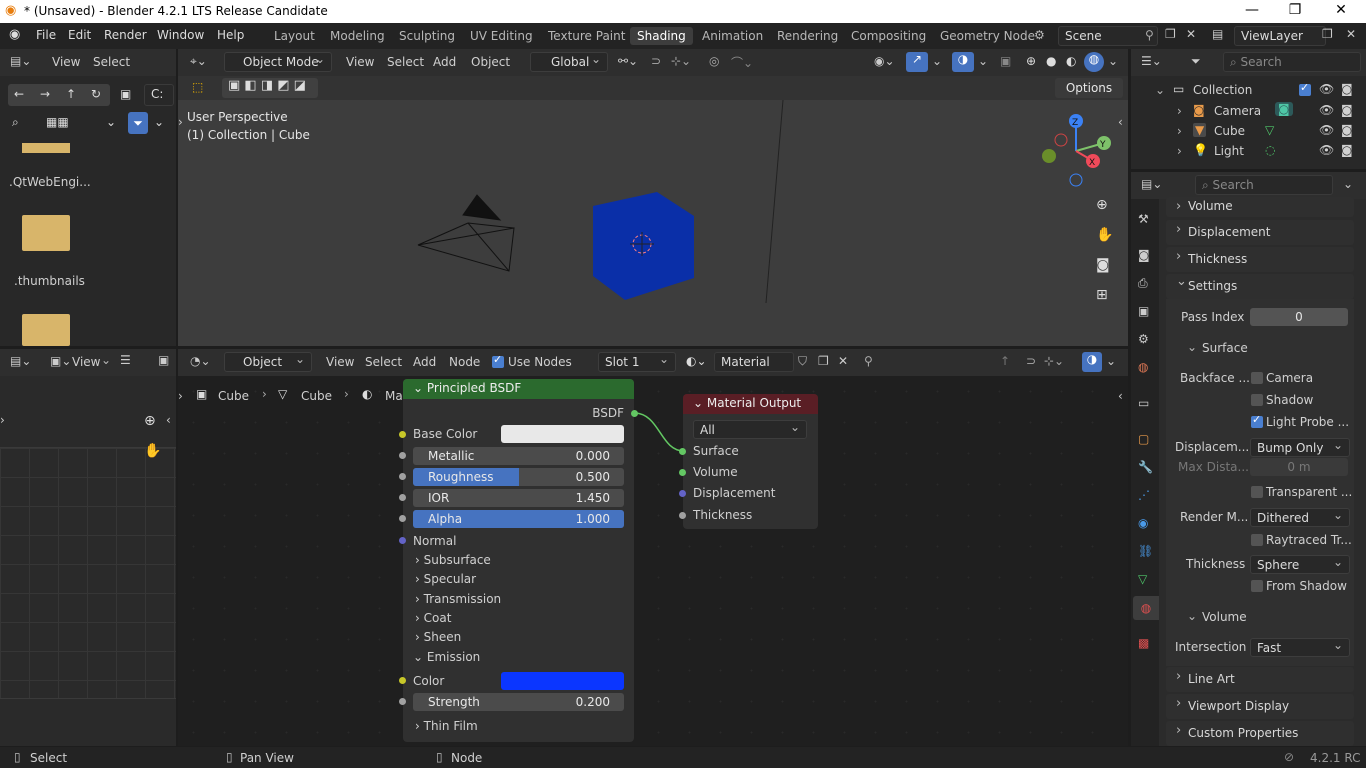  Describe the element at coordinates (498, 360) in the screenshot. I see `use-nodes-checkbox` at that location.